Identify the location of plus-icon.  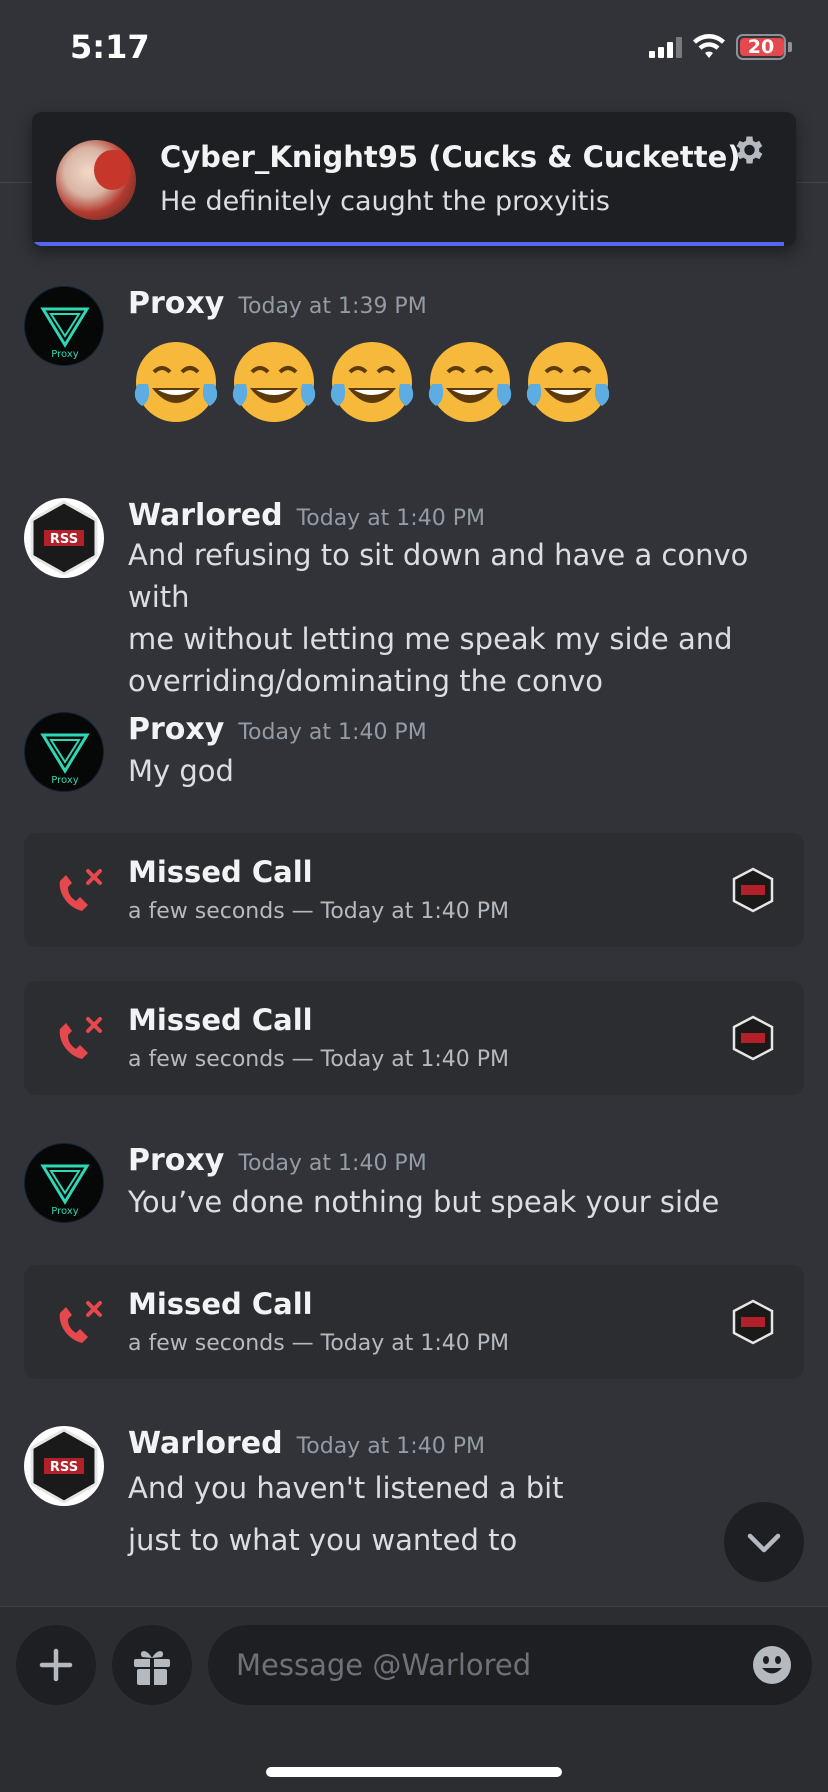
(56, 1665).